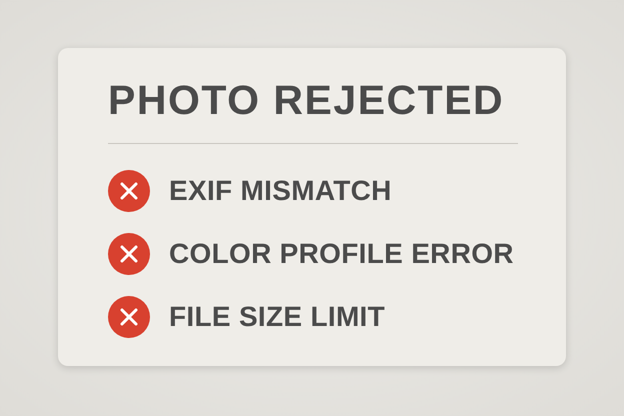 The width and height of the screenshot is (624, 416). Describe the element at coordinates (341, 254) in the screenshot. I see `error-message: COLOR PROFILE ERROR` at that location.